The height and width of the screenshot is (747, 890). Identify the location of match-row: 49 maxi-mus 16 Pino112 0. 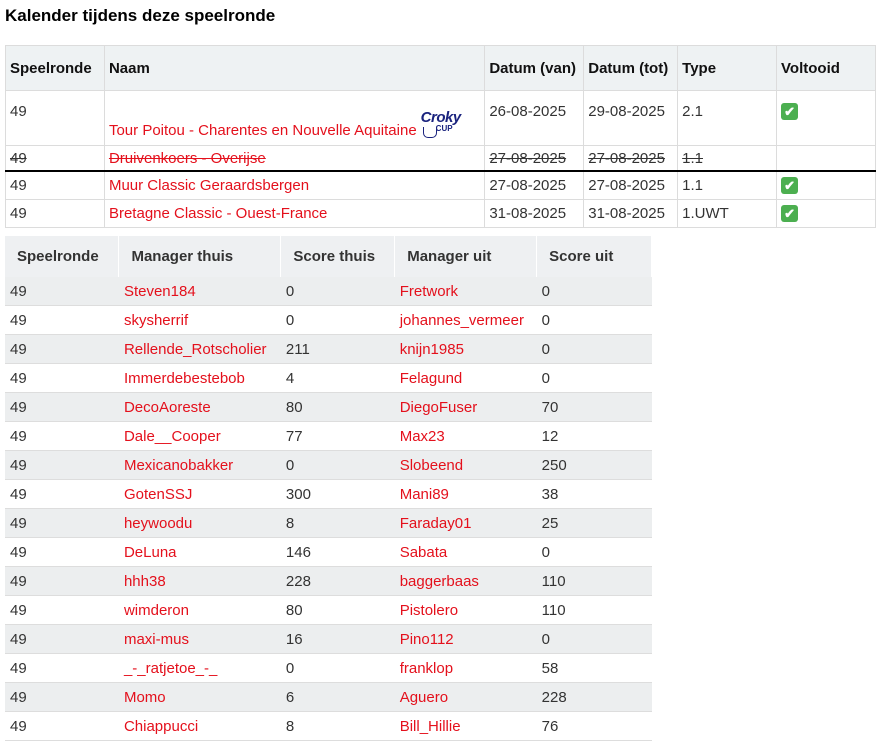
(328, 639).